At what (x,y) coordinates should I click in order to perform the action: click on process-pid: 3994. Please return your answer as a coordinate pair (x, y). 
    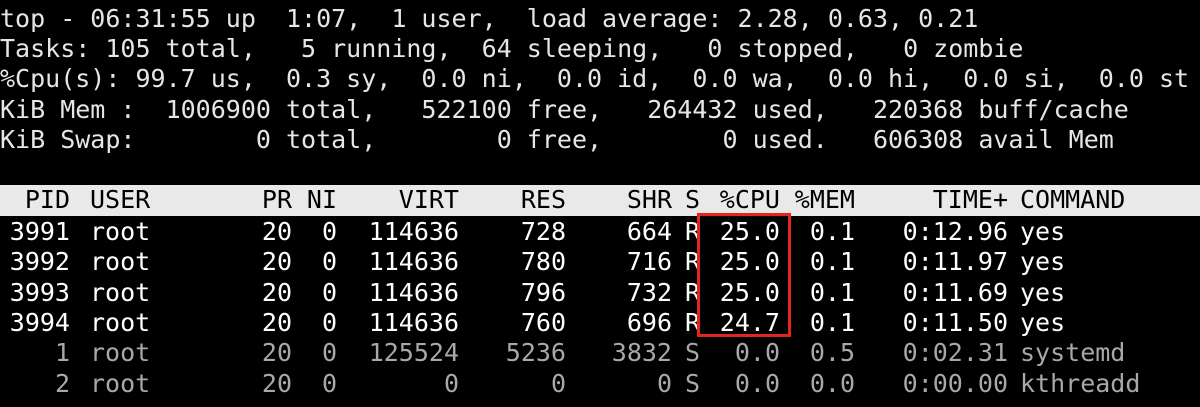
    Looking at the image, I should click on (39, 322).